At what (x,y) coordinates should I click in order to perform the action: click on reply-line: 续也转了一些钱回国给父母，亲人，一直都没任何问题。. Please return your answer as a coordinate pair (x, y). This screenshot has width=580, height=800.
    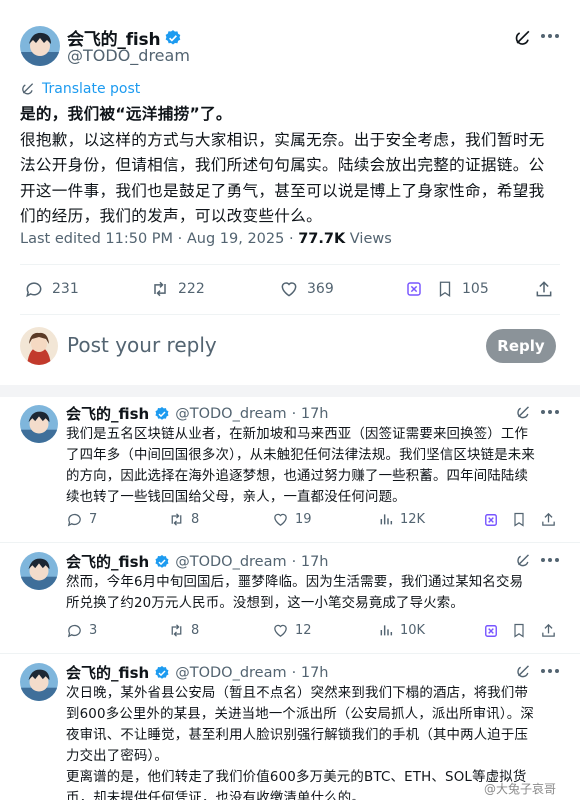
    Looking at the image, I should click on (236, 497).